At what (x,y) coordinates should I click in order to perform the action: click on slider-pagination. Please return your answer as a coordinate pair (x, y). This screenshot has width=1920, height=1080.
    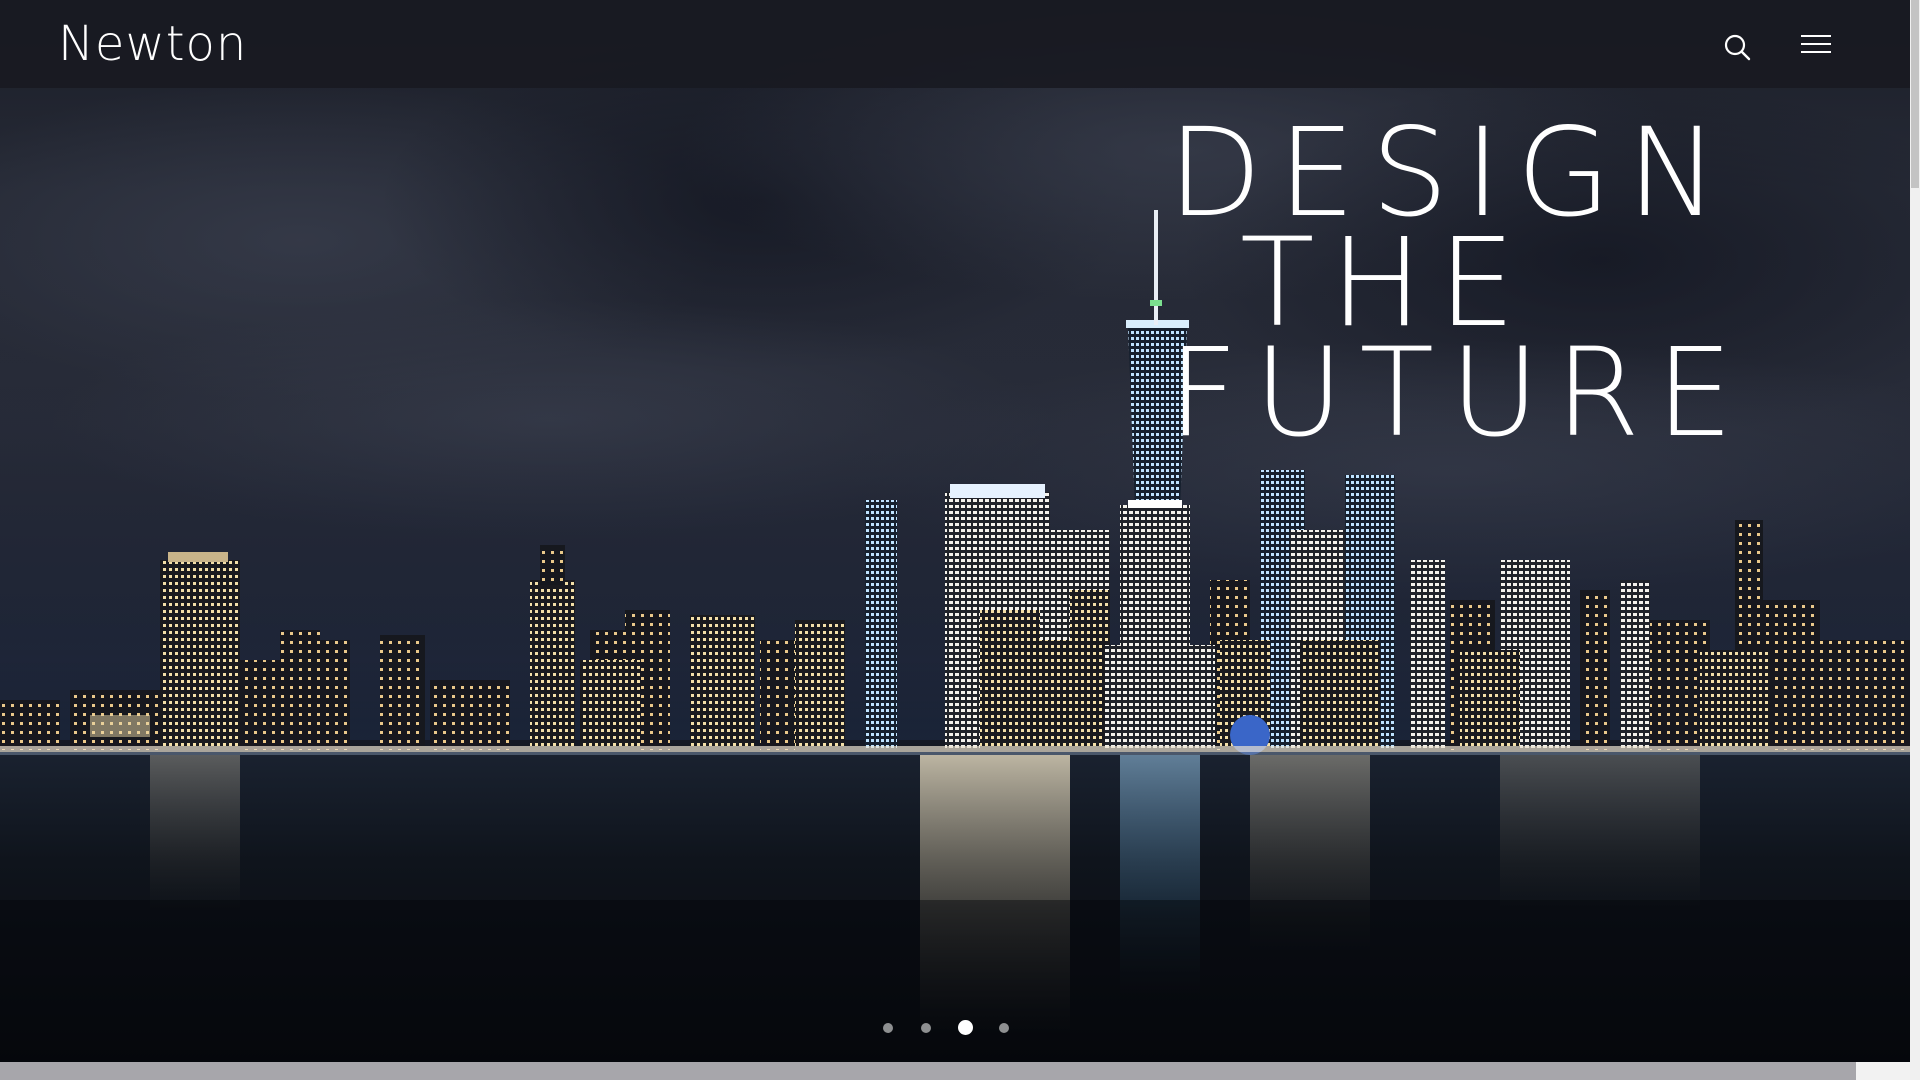
    Looking at the image, I should click on (955, 1028).